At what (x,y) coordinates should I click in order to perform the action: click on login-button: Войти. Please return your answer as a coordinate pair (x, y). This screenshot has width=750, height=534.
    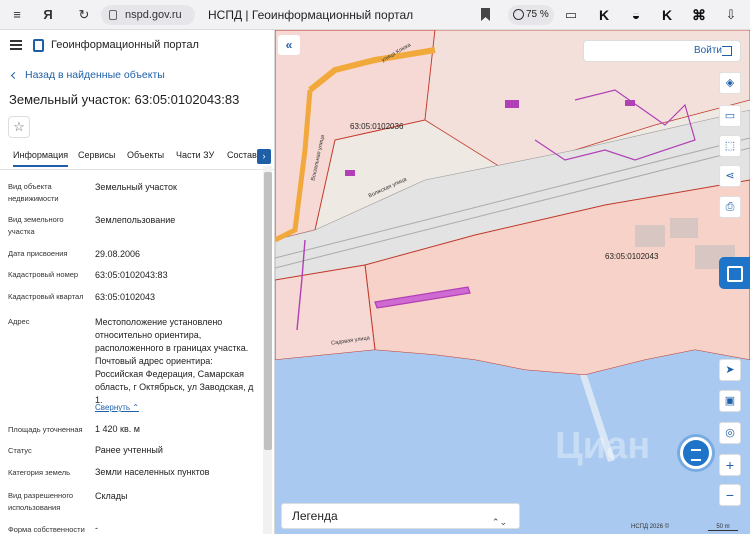
    Looking at the image, I should click on (662, 51).